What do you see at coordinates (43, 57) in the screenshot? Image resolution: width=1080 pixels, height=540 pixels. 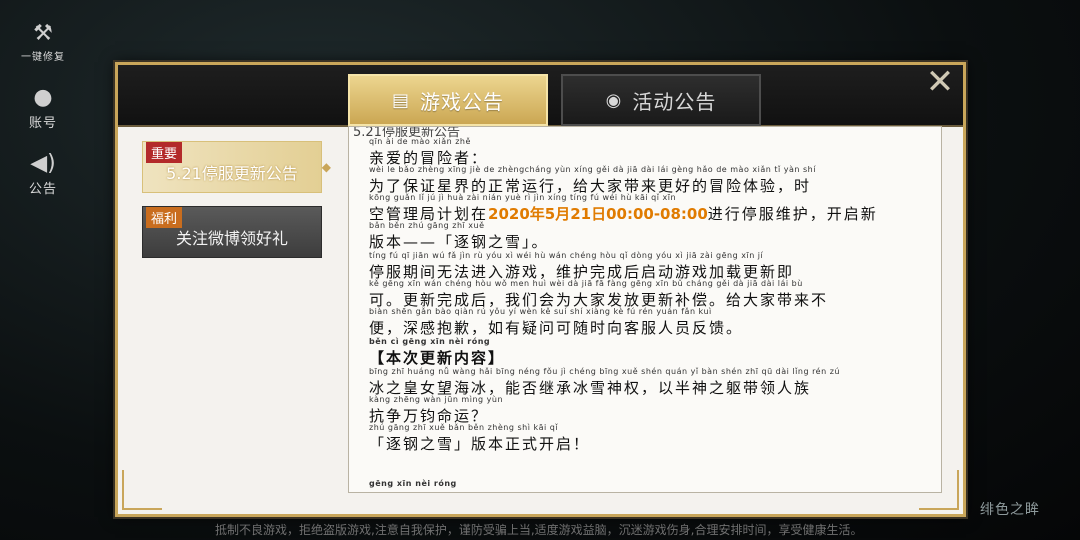 I see `side-item-label: 一键修复` at bounding box center [43, 57].